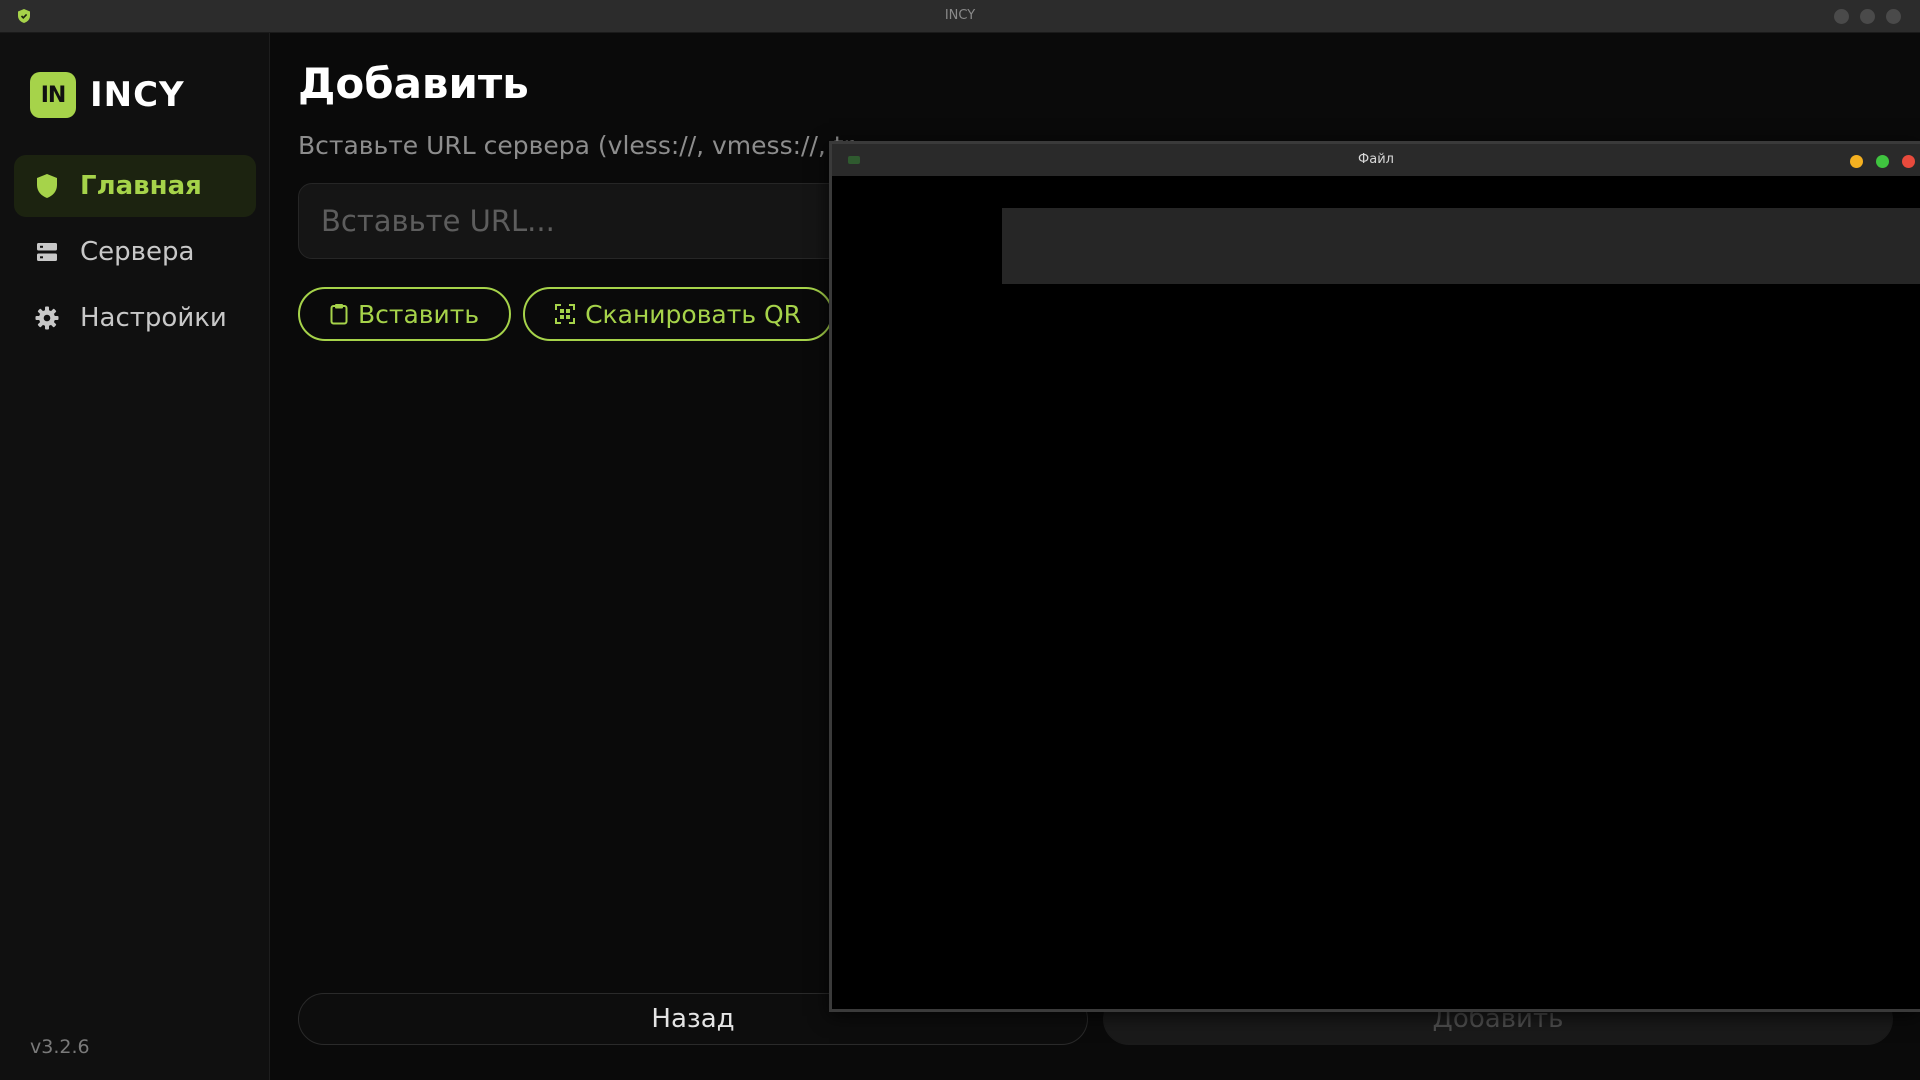 This screenshot has width=1920, height=1080. I want to click on sidebar-item-home: Главная, so click(135, 186).